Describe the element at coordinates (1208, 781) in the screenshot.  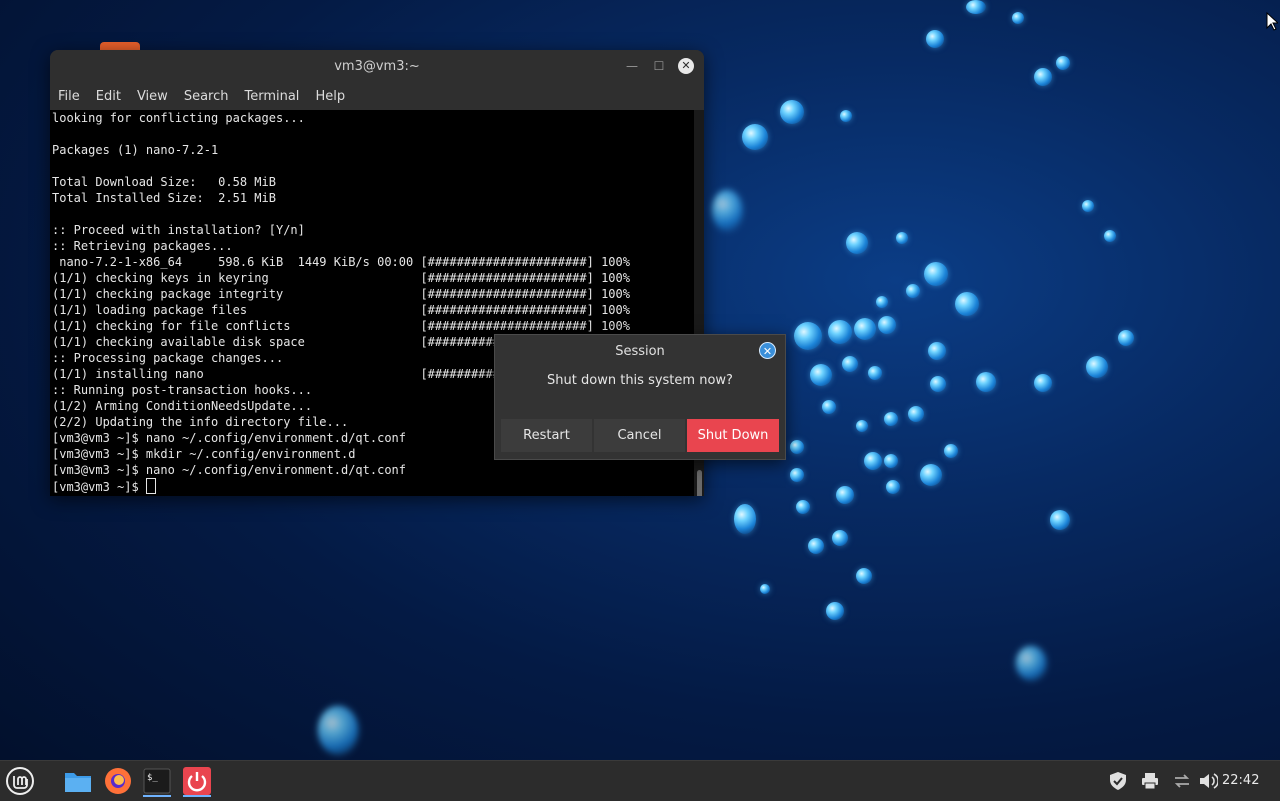
I see `volume-icon` at that location.